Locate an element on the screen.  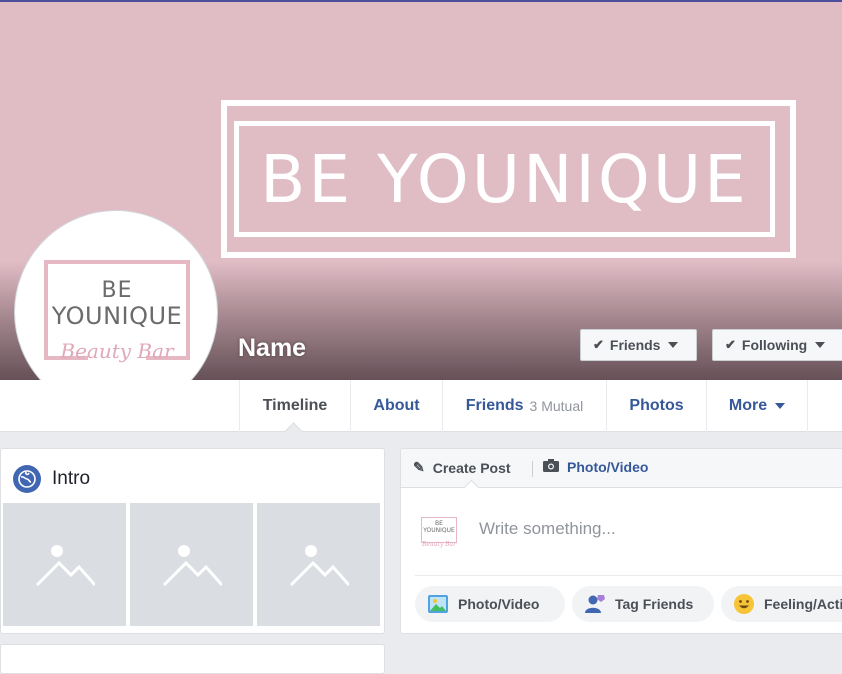
intro-card: Intro is located at coordinates (192, 541).